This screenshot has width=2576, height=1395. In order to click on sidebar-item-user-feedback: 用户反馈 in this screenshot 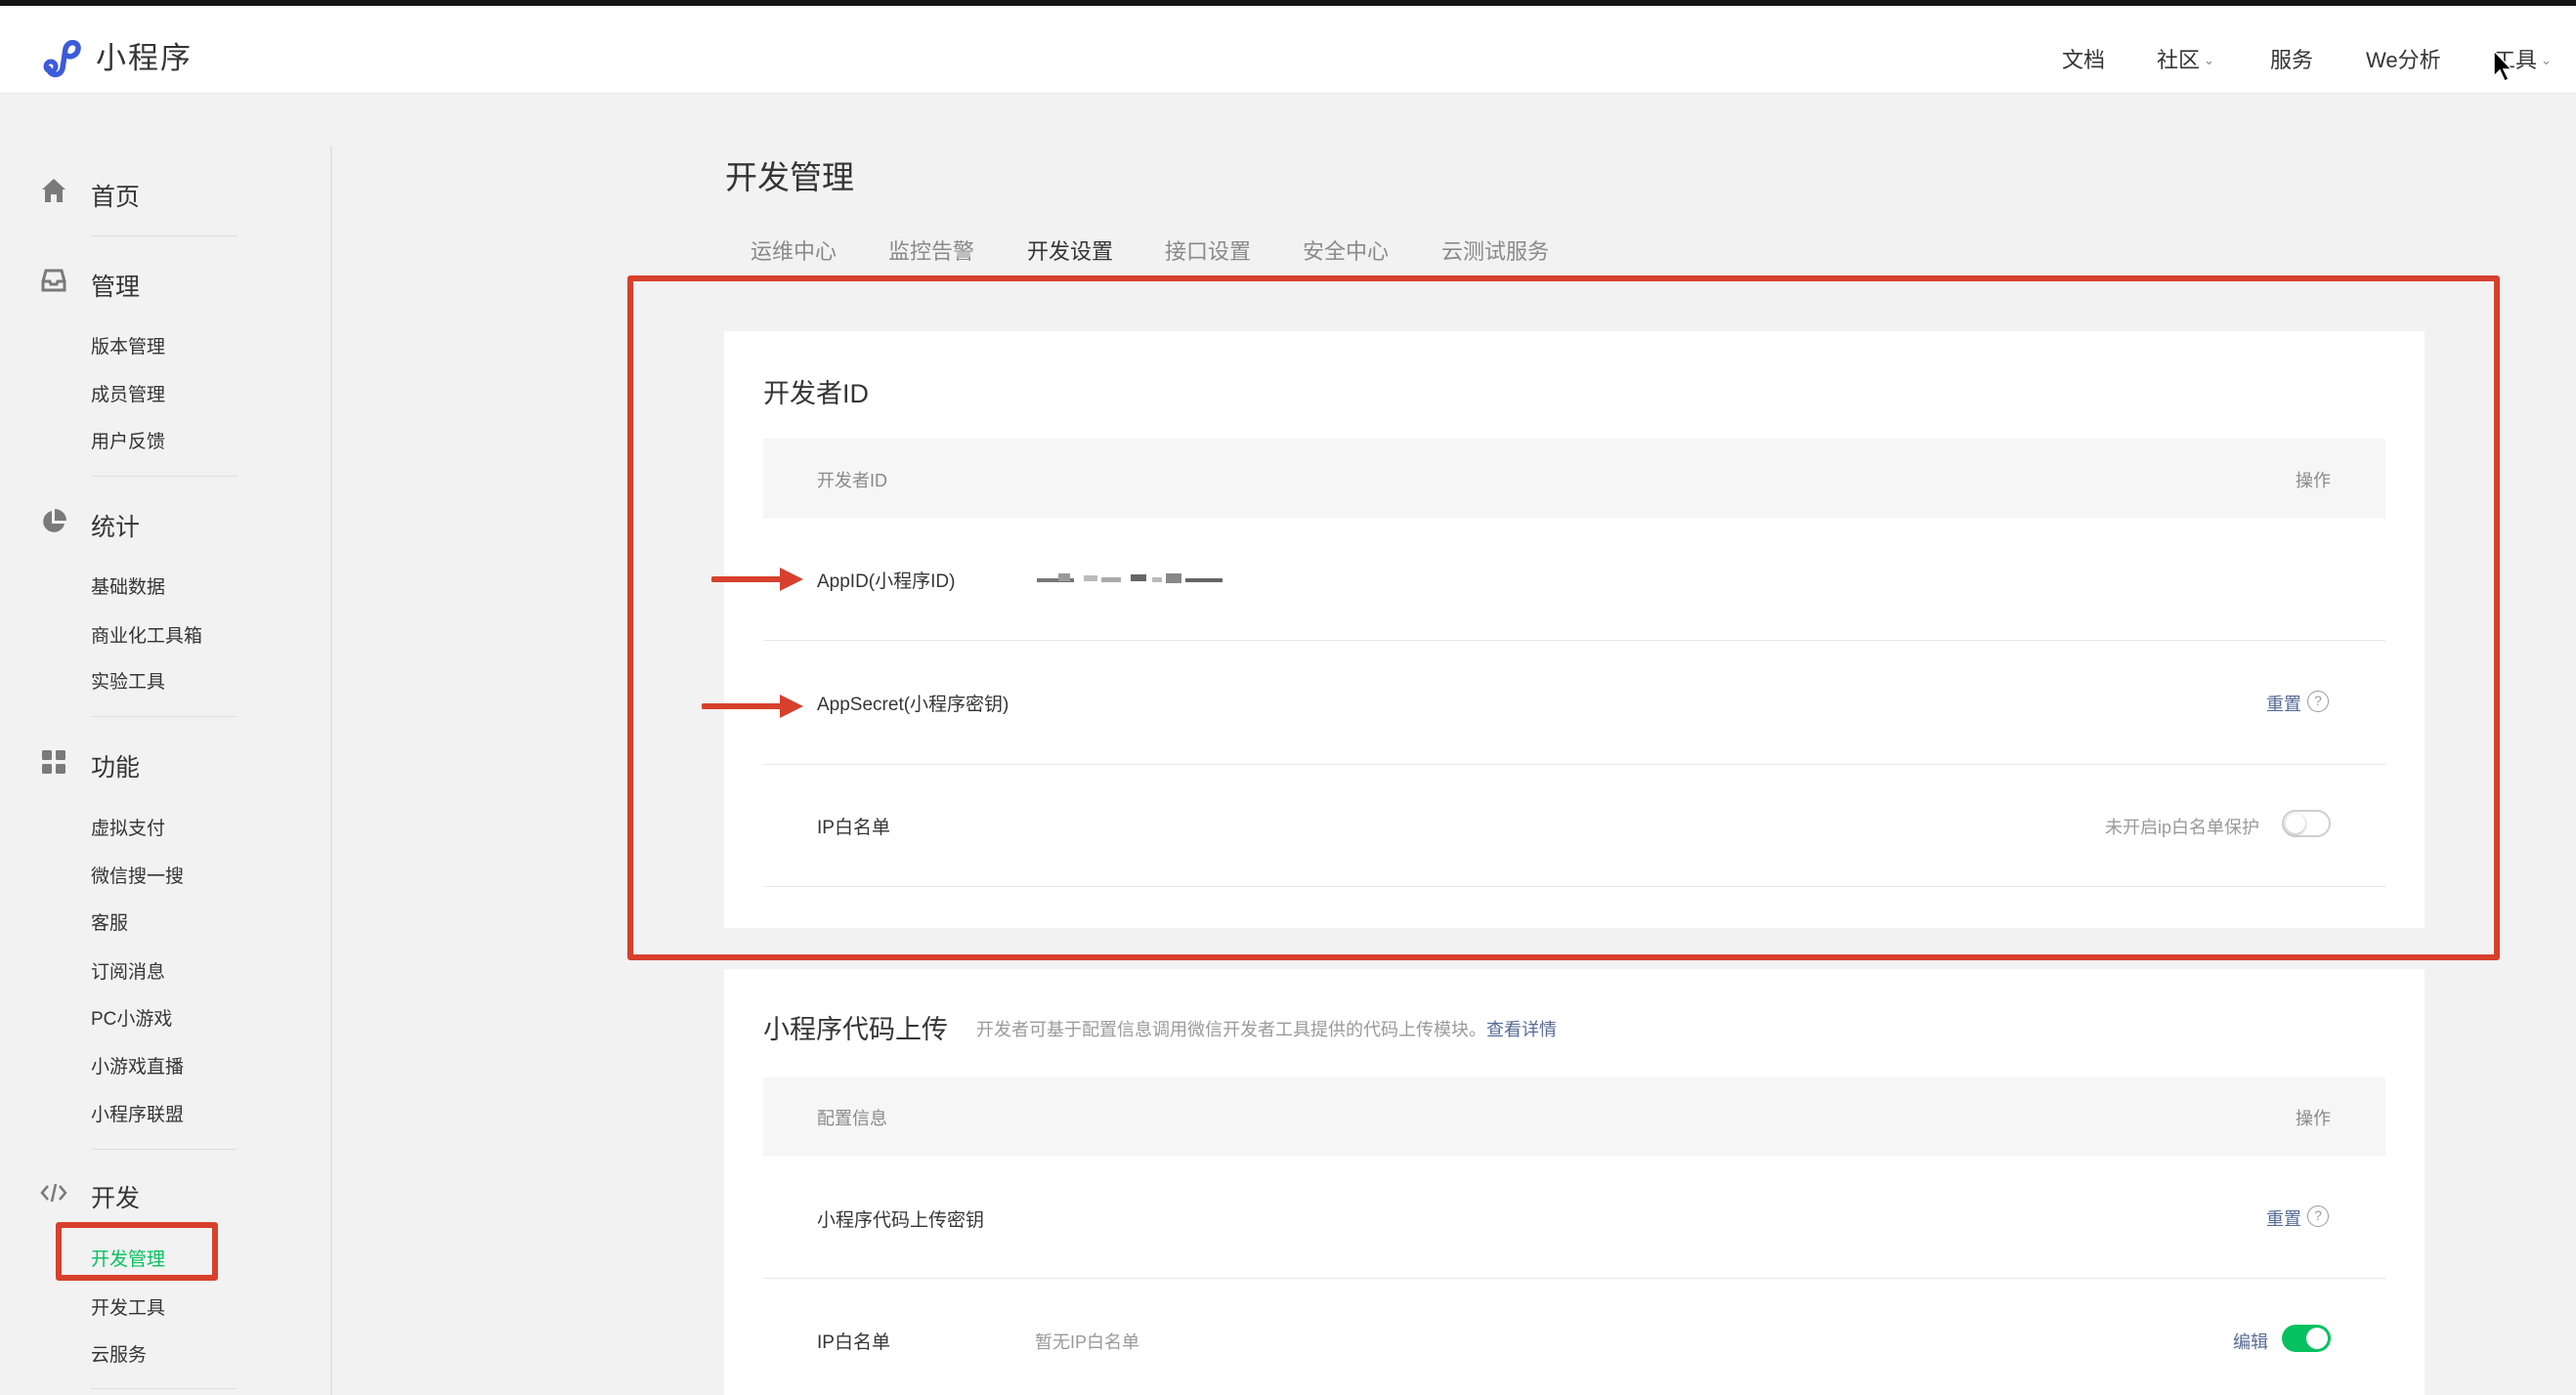, I will do `click(128, 440)`.